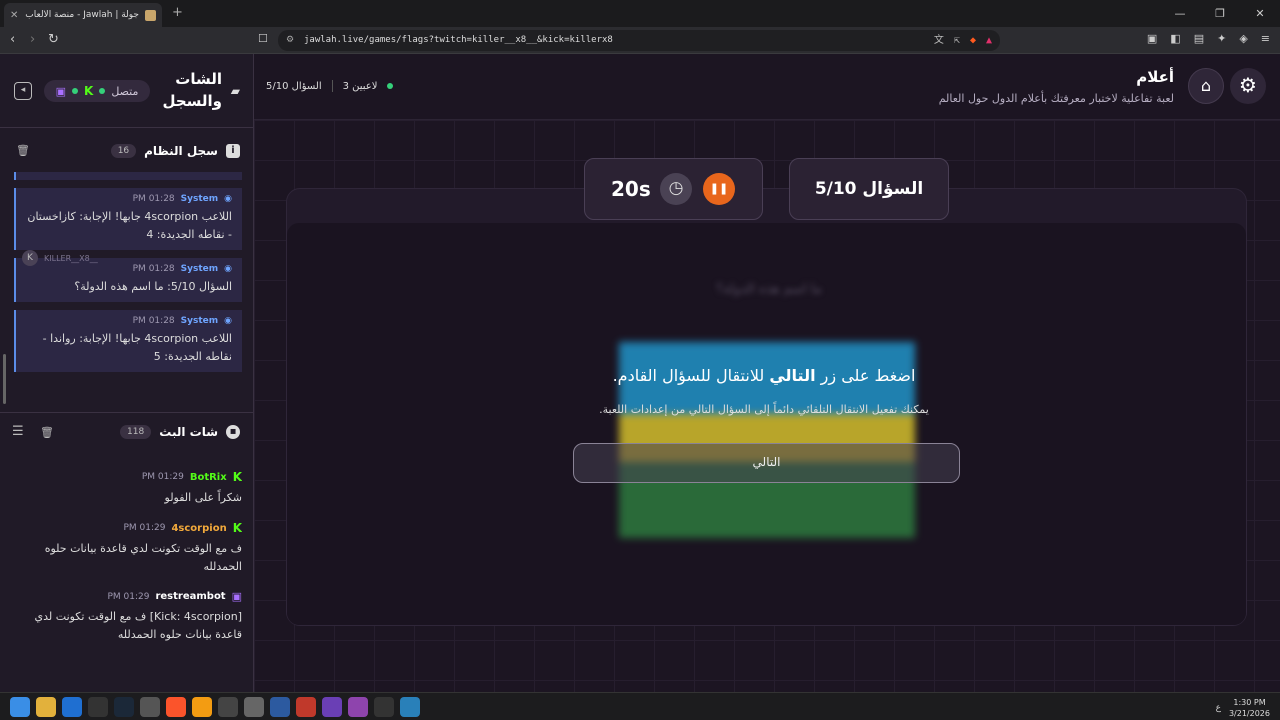 This screenshot has height=720, width=1280. I want to click on bookmark-icon: ☐, so click(263, 38).